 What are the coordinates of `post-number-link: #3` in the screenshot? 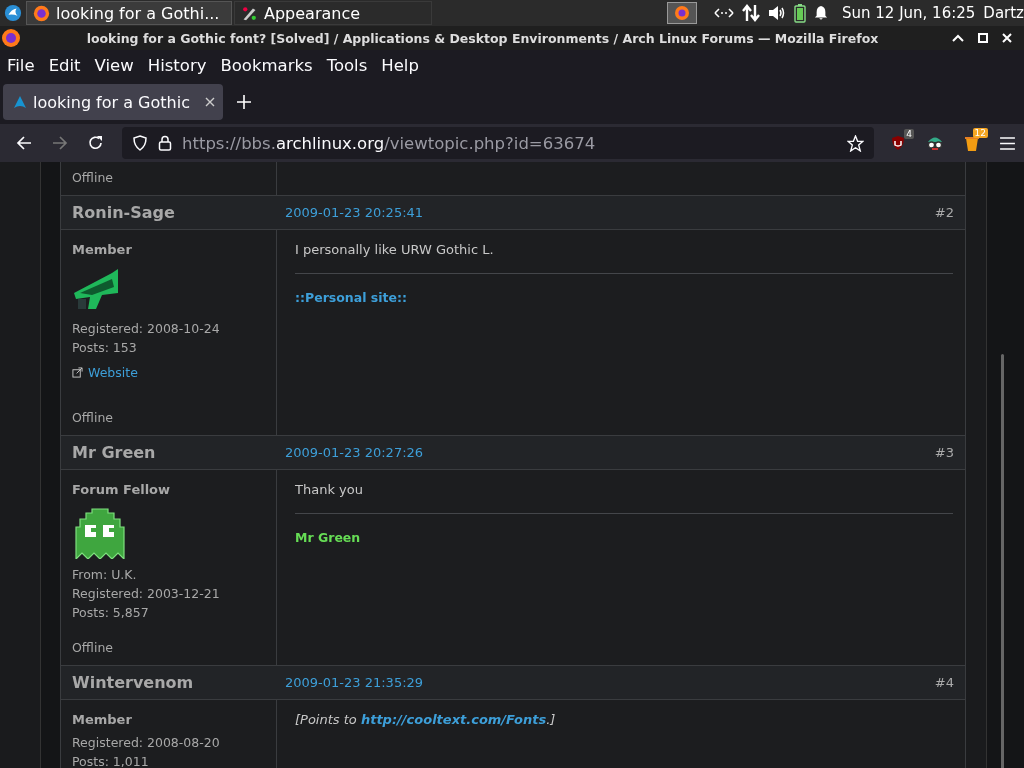 It's located at (944, 452).